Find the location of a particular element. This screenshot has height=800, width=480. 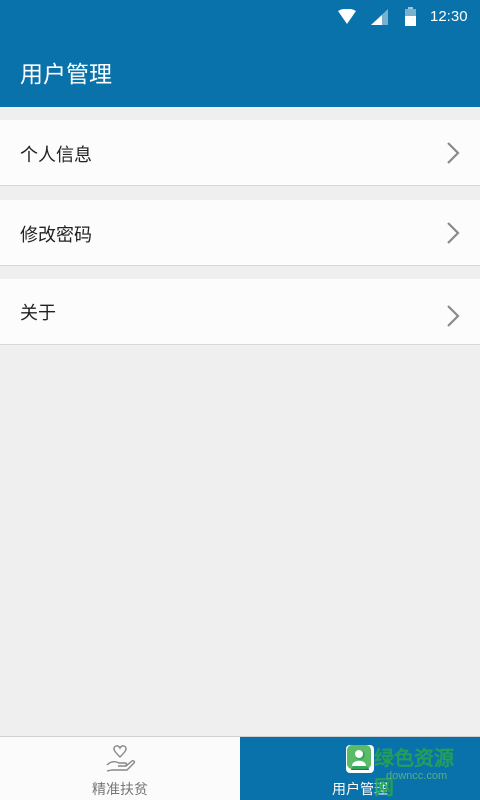

tab-label: 用户管理 is located at coordinates (360, 790).